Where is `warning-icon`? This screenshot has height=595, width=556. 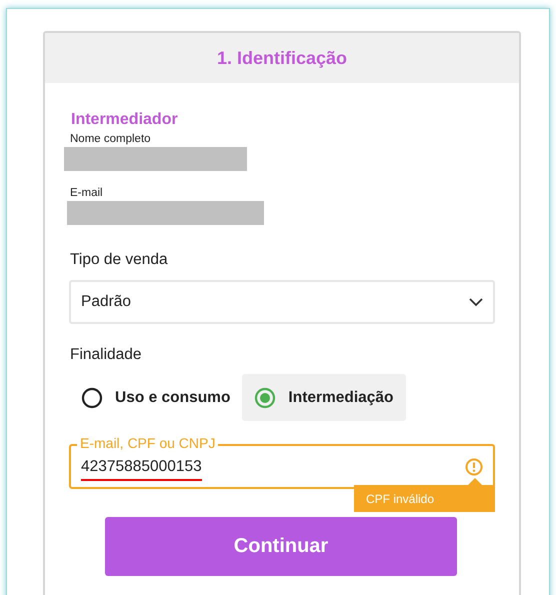
warning-icon is located at coordinates (474, 467).